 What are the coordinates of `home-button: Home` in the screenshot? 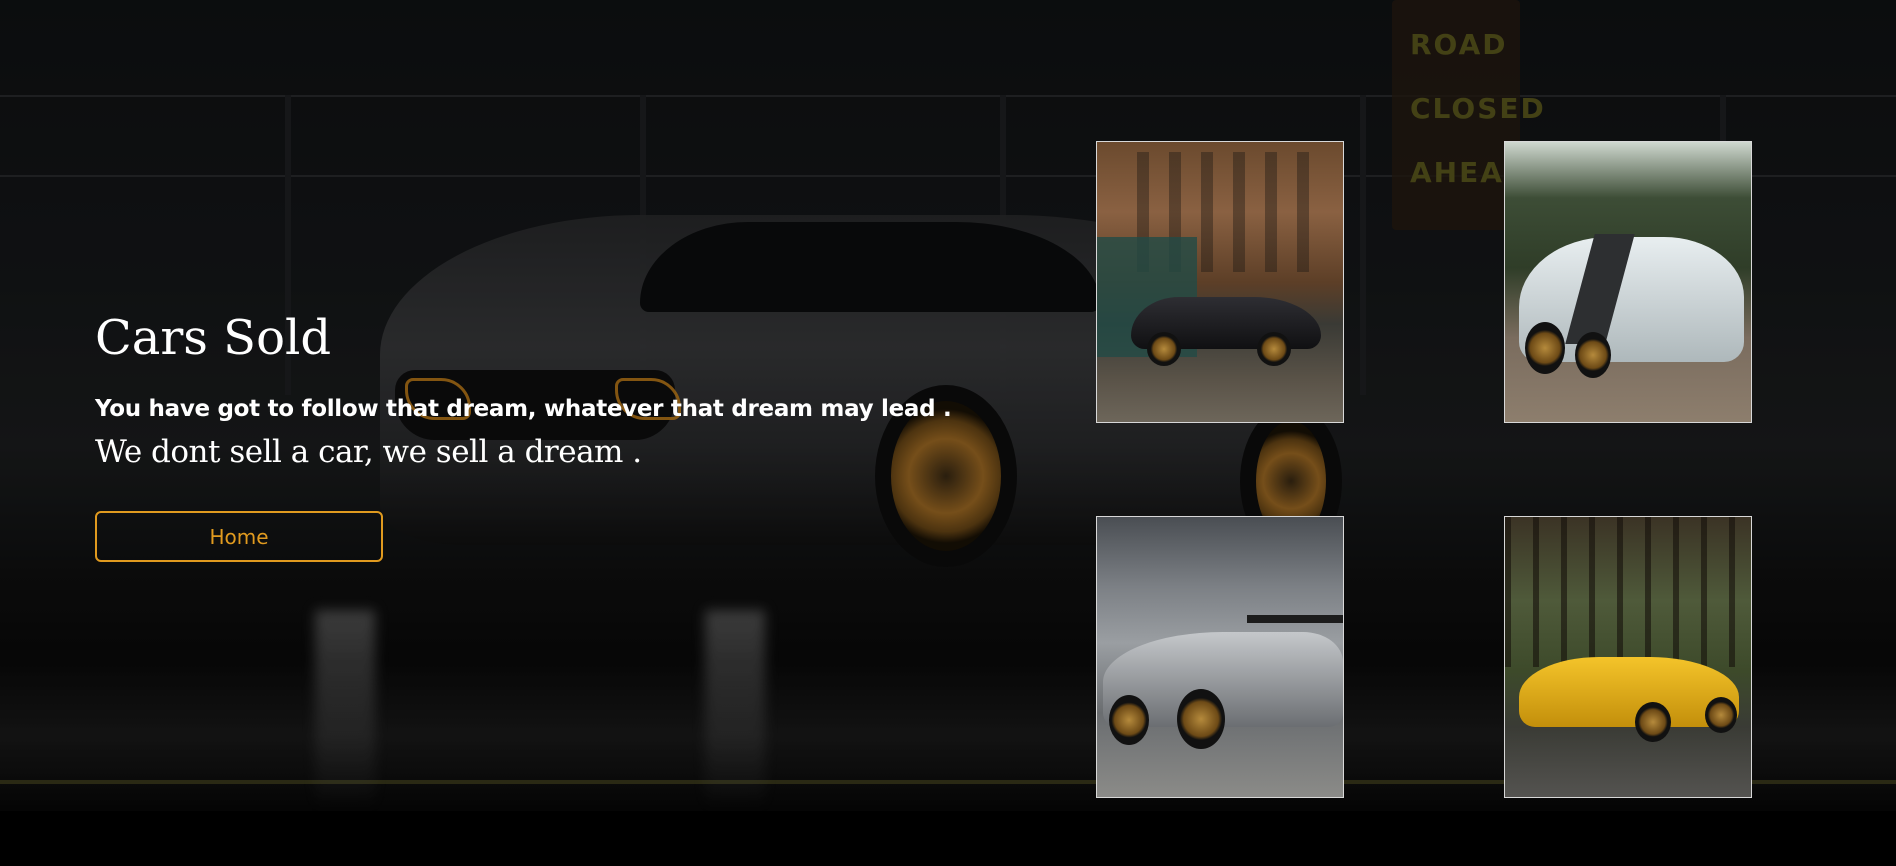 It's located at (239, 536).